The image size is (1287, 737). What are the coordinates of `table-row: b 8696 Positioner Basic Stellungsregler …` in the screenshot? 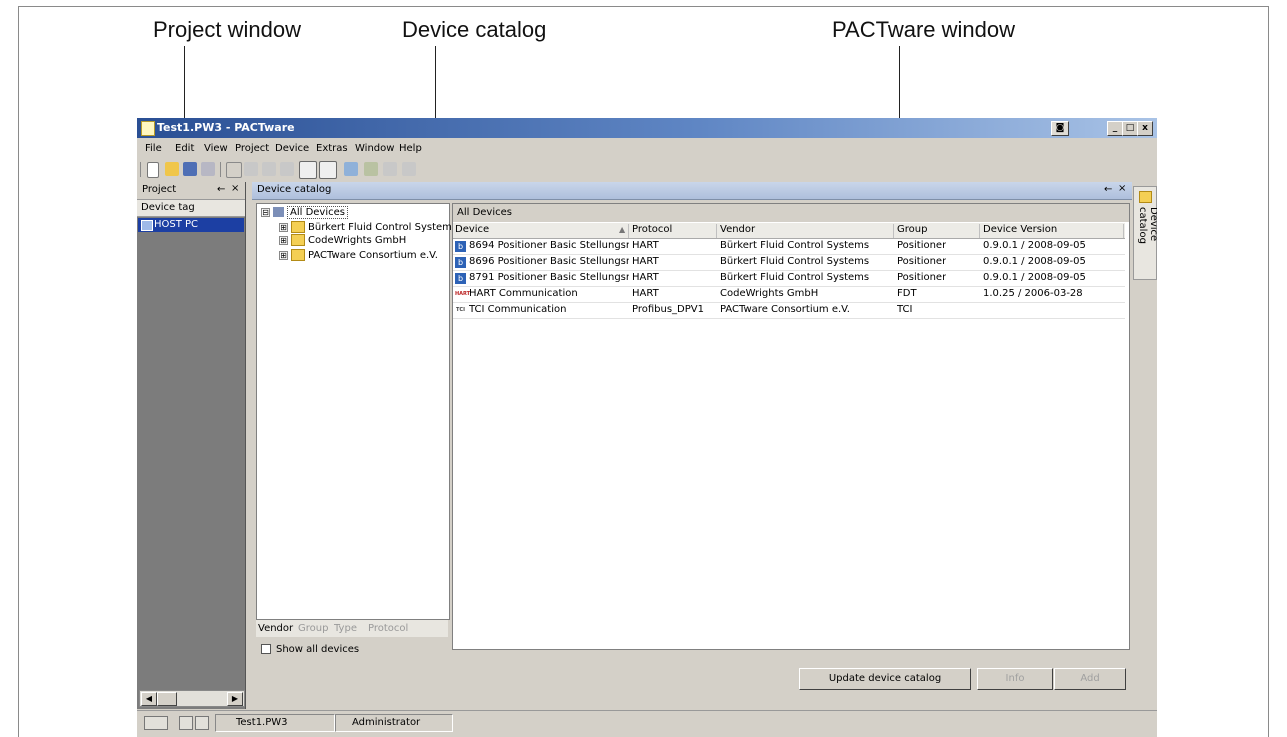 It's located at (789, 263).